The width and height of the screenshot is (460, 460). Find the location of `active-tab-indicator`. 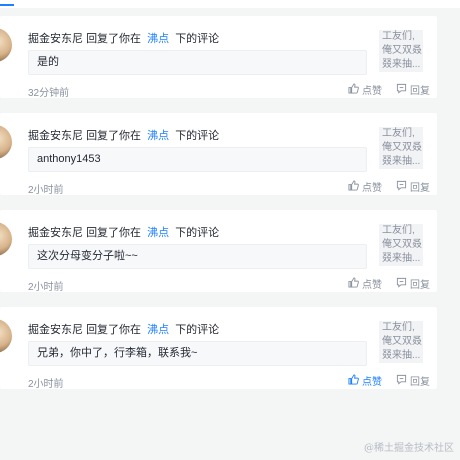

active-tab-indicator is located at coordinates (7, 5).